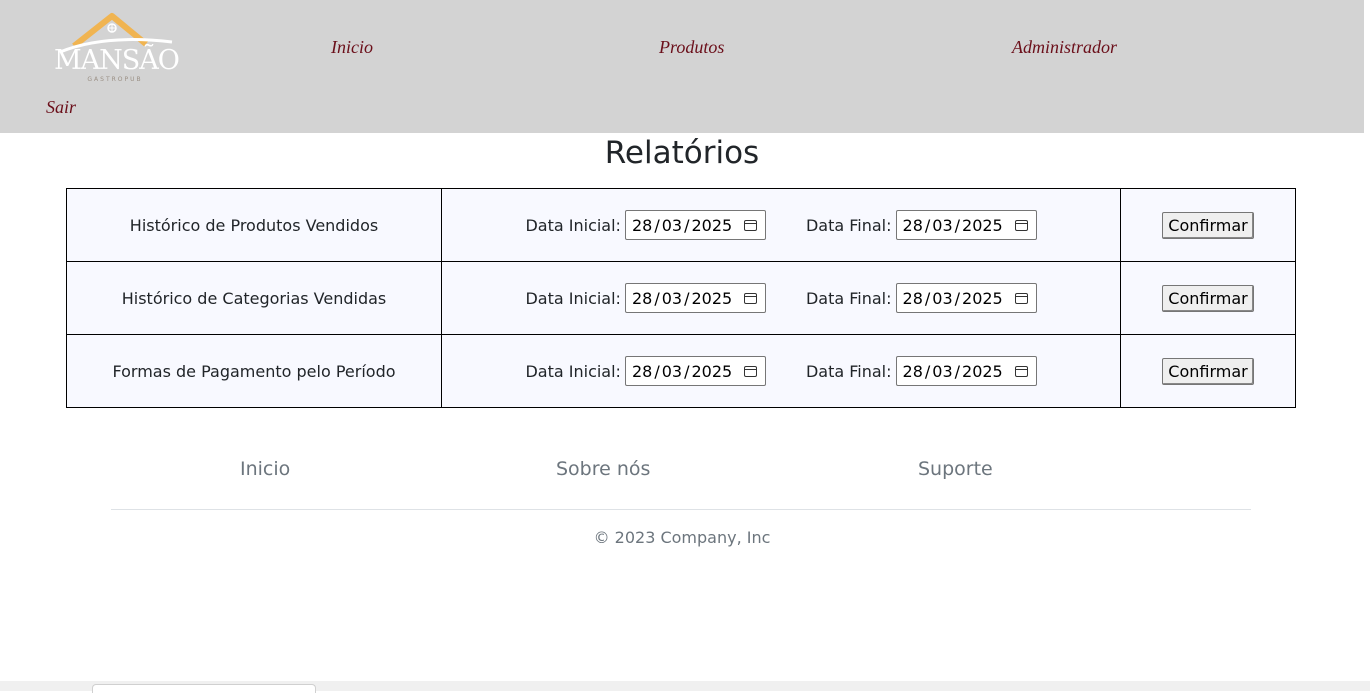 The image size is (1370, 693). What do you see at coordinates (254, 298) in the screenshot?
I see `report-name: Histórico de Categorias Vendidas` at bounding box center [254, 298].